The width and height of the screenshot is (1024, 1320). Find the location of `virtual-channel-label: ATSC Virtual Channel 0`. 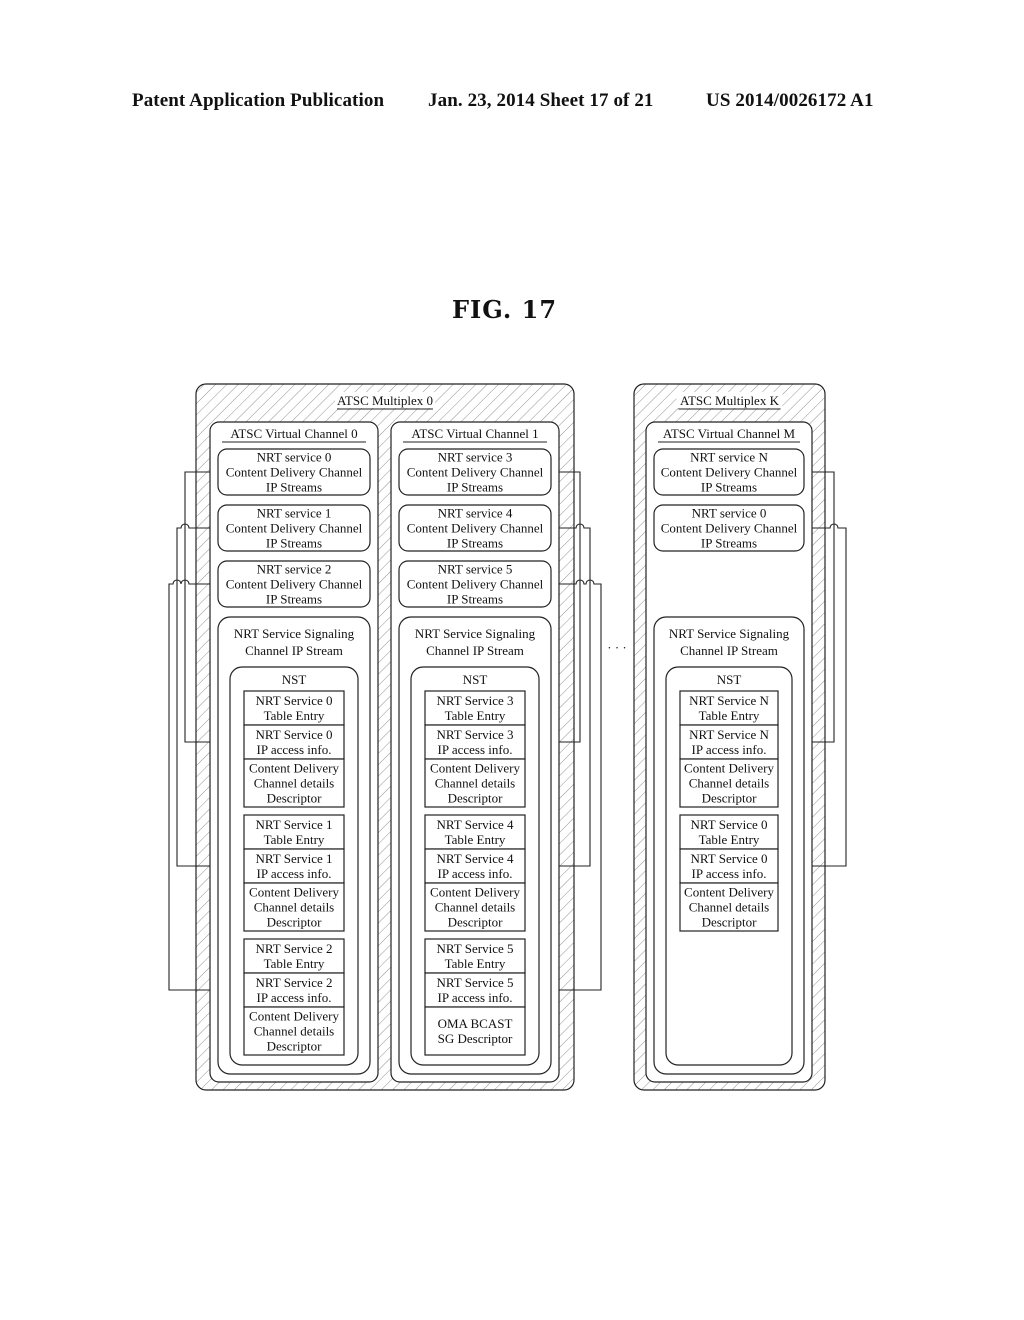

virtual-channel-label: ATSC Virtual Channel 0 is located at coordinates (293, 433).